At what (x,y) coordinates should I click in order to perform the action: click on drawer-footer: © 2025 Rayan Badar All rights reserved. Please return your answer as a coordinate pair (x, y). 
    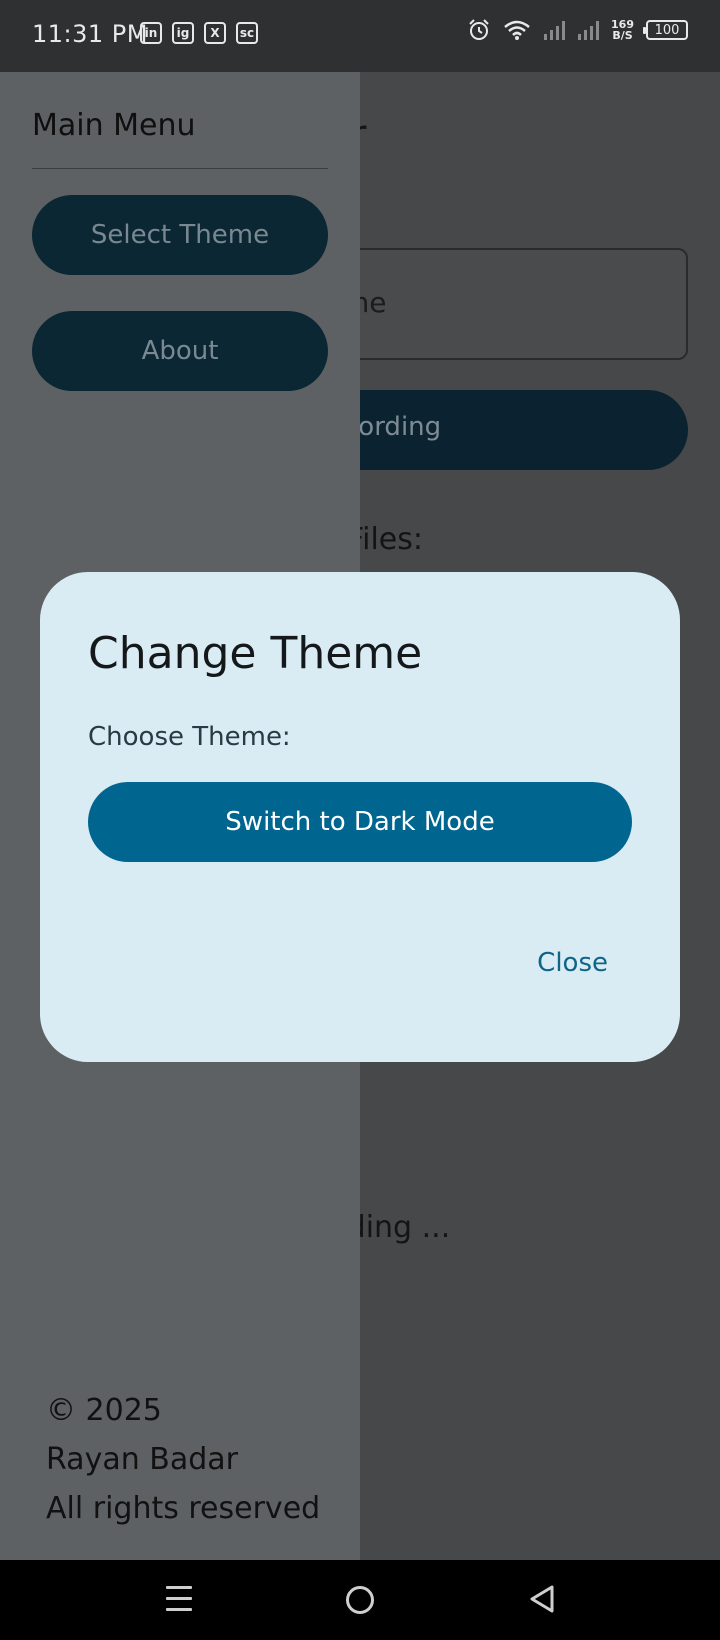
    Looking at the image, I should click on (183, 1459).